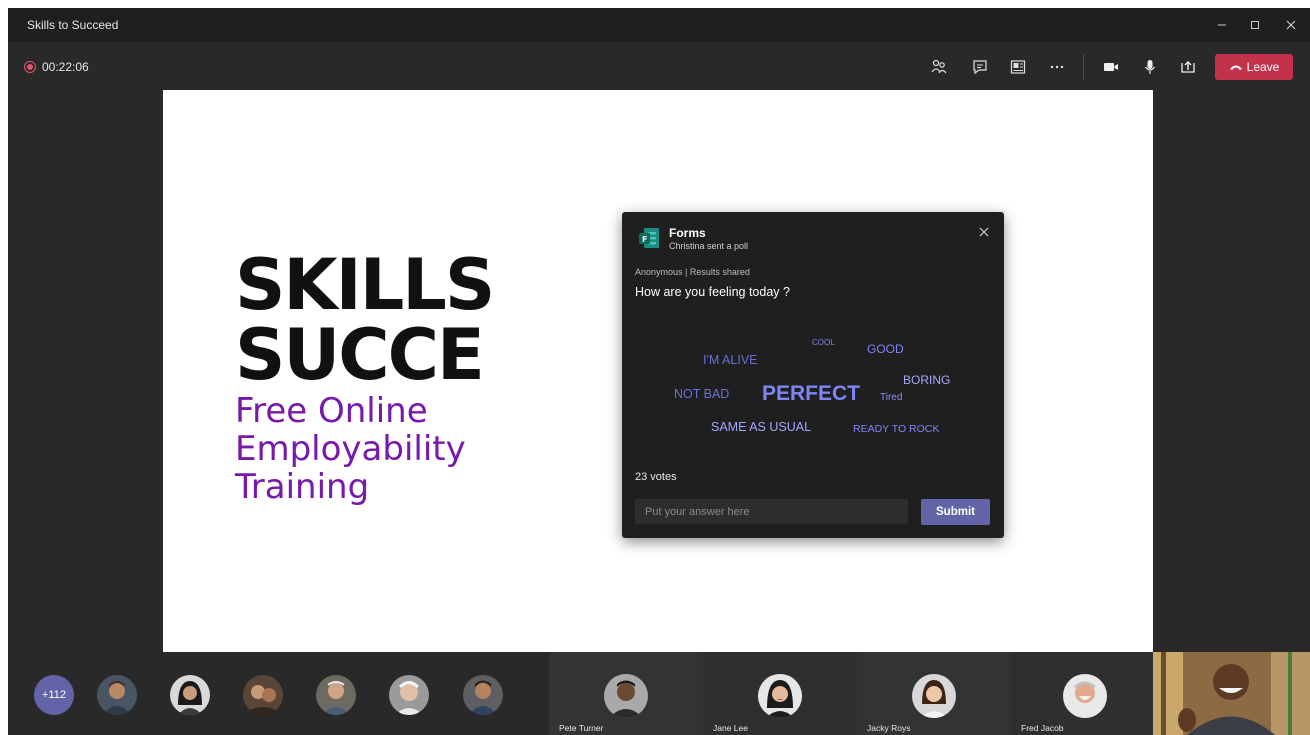  I want to click on participant-tile: Fred Jacob, so click(1082, 693).